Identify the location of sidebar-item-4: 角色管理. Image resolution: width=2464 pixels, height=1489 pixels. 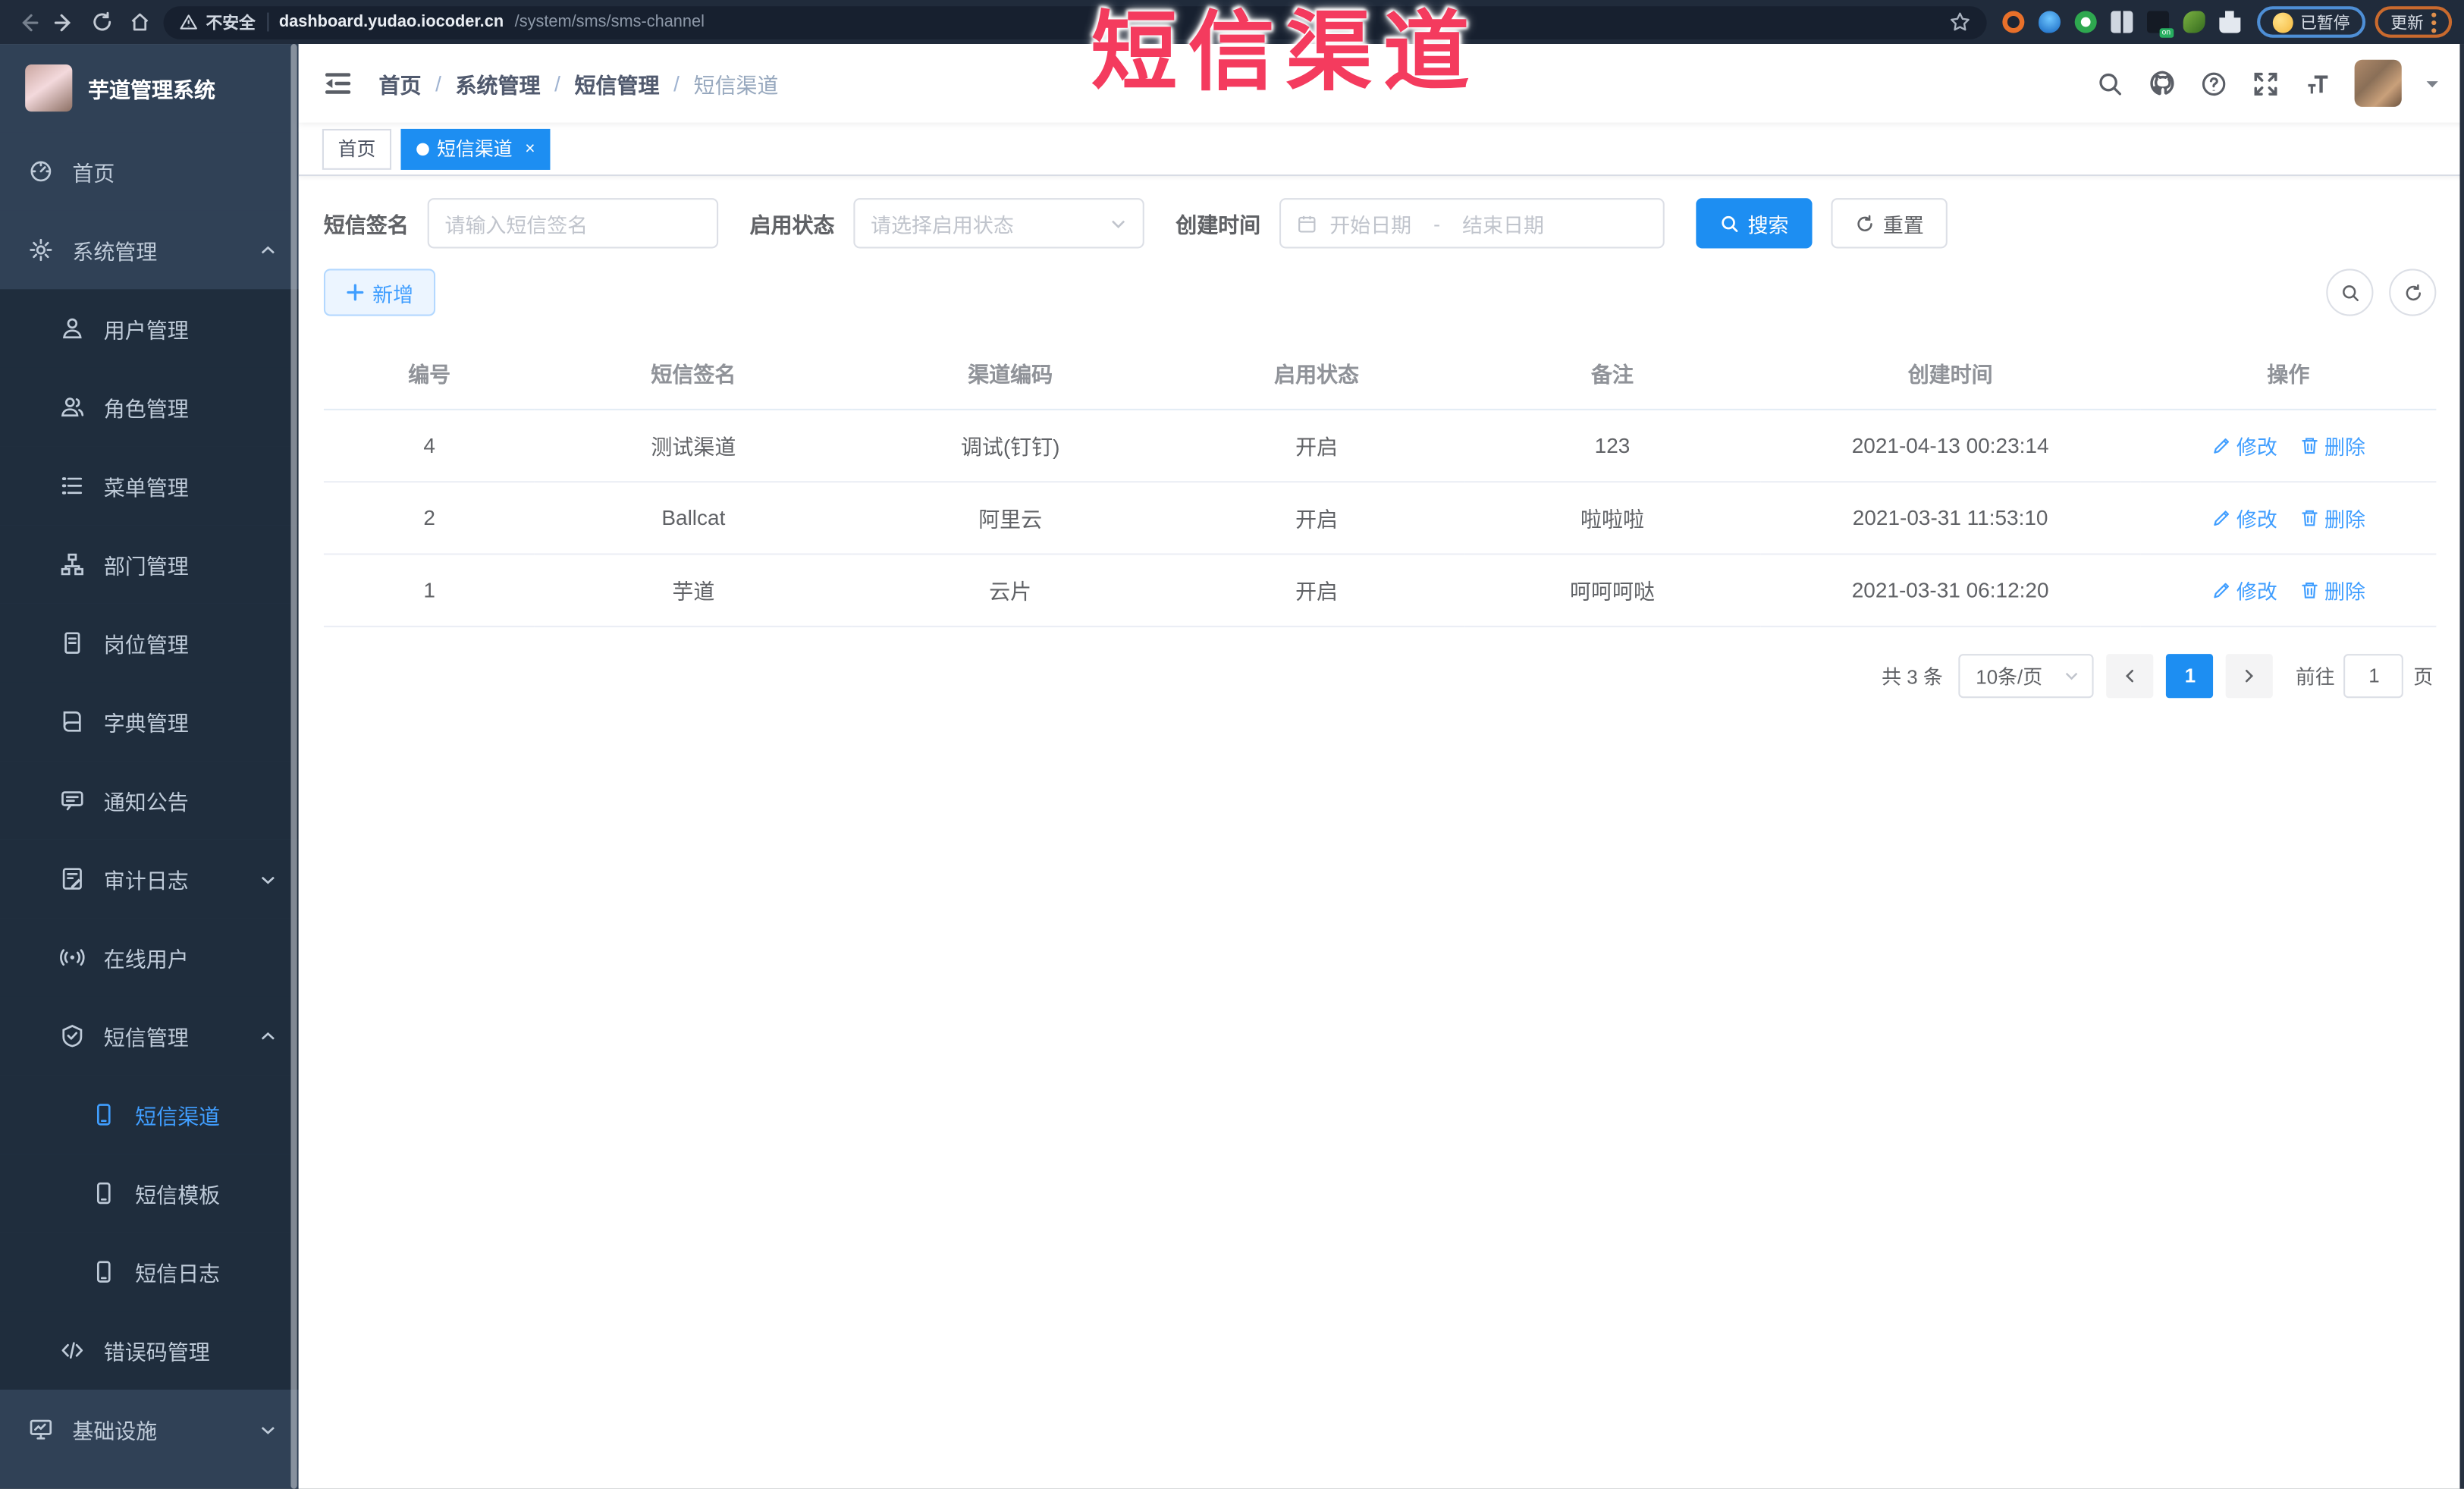
(149, 407).